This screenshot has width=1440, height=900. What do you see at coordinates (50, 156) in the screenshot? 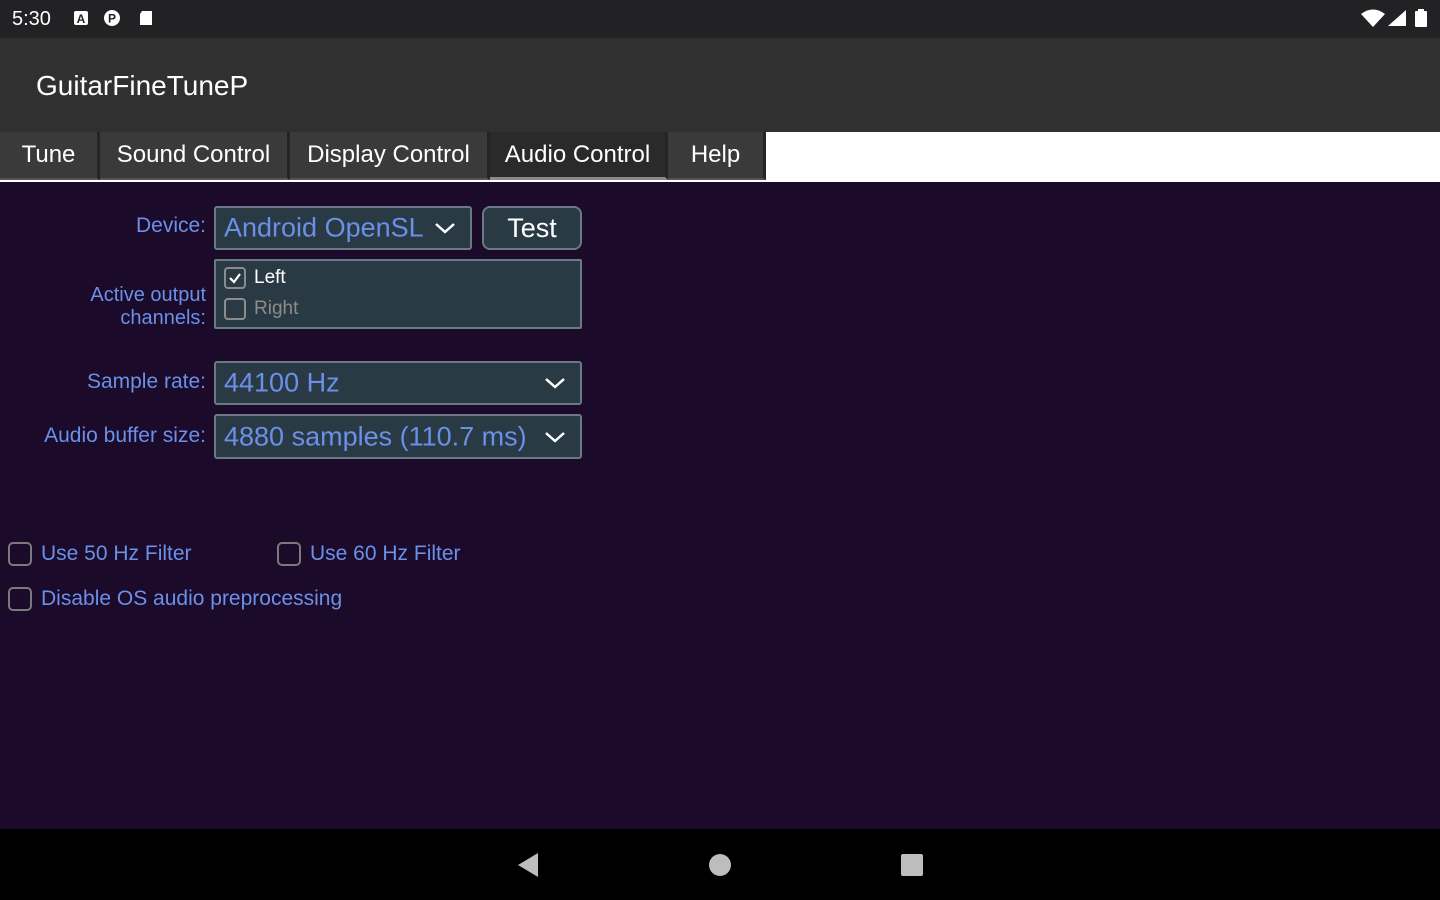
I see `tab-tune: Tune` at bounding box center [50, 156].